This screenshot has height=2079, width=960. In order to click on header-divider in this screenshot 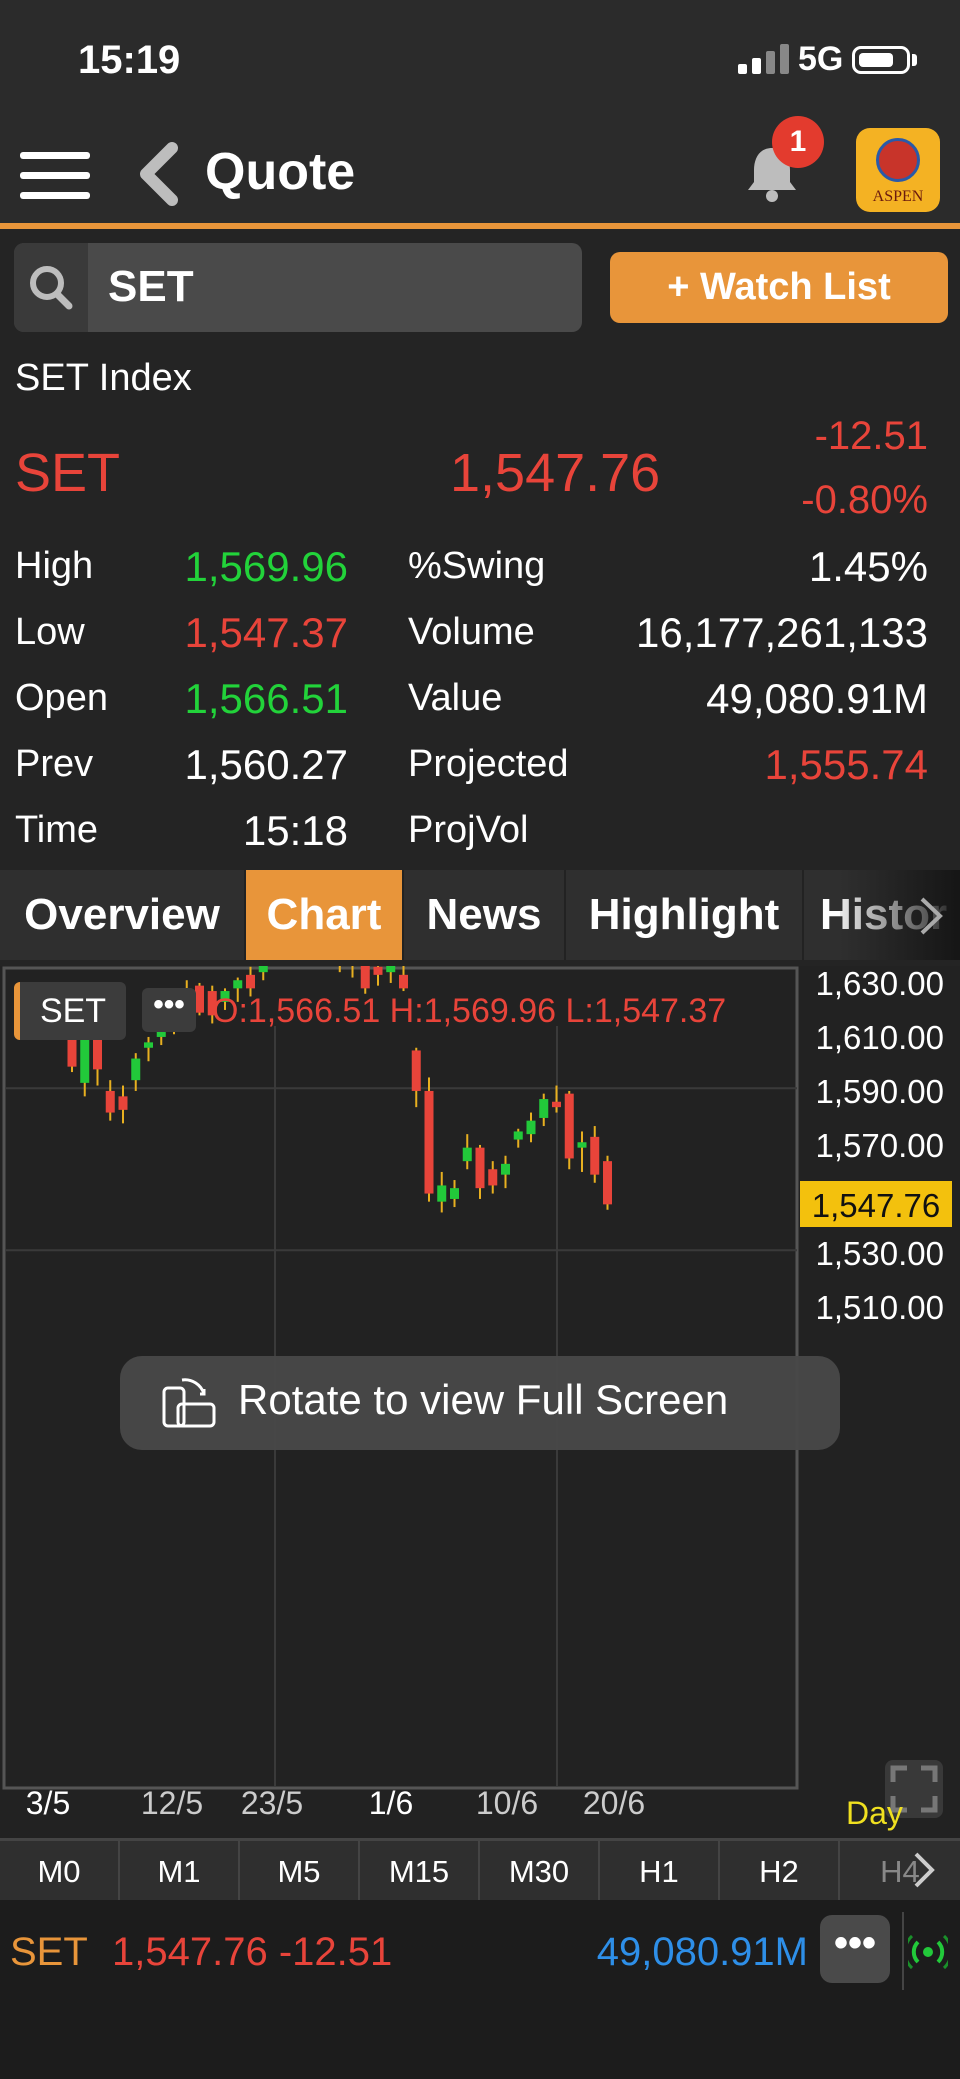, I will do `click(480, 226)`.